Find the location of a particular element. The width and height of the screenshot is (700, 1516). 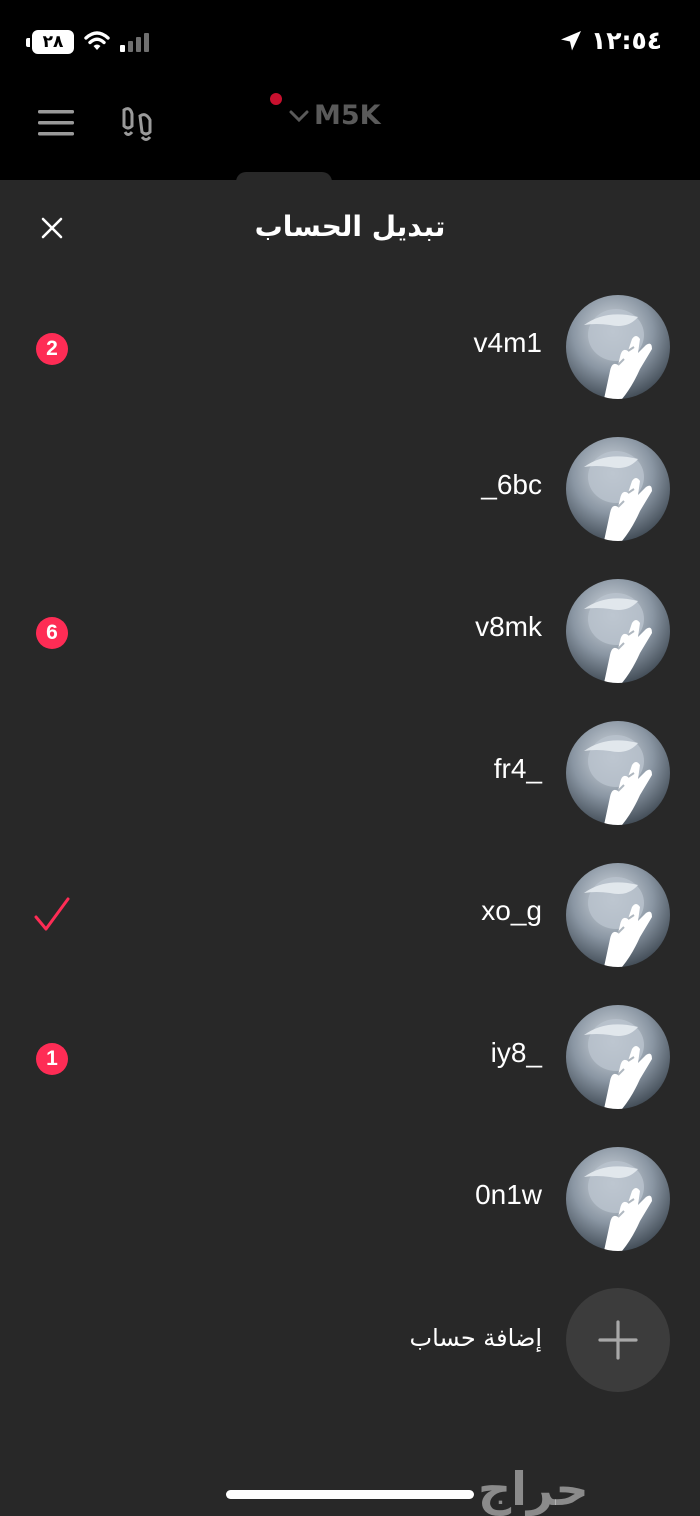

add-account-button is located at coordinates (618, 1340).